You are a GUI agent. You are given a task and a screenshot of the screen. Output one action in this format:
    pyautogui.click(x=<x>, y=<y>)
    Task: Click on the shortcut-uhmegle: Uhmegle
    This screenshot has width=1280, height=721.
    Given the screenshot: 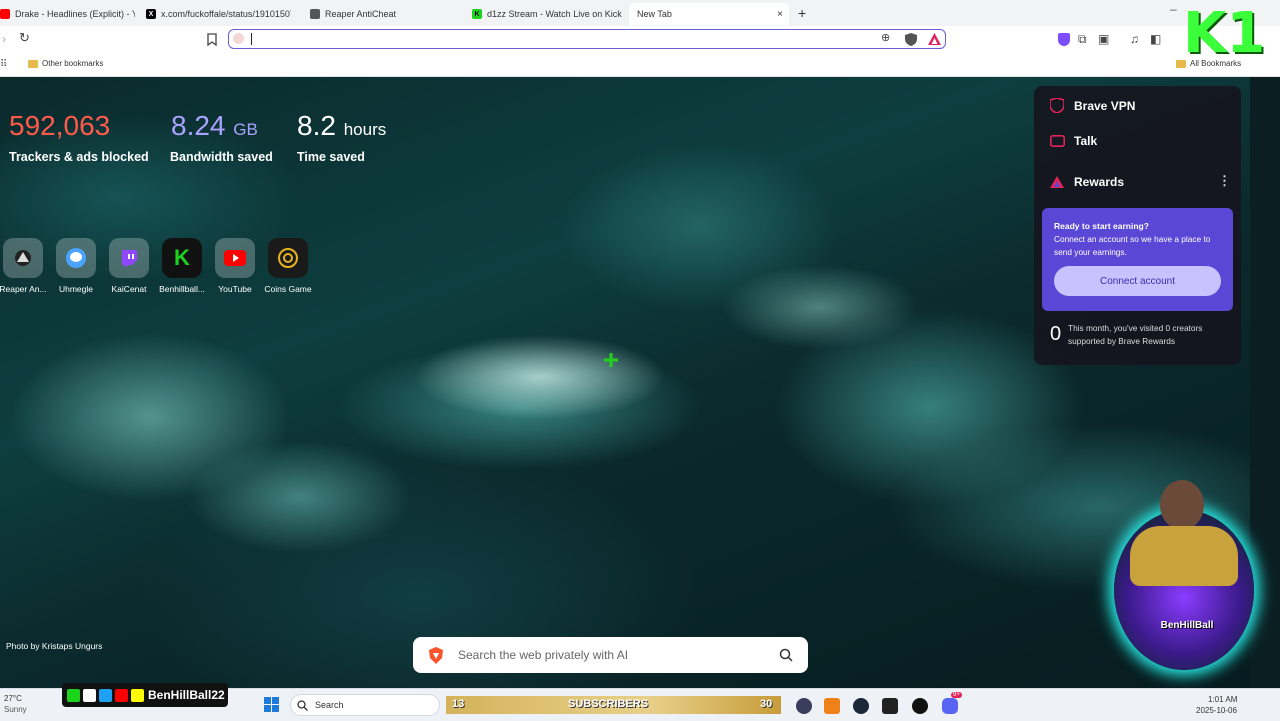 What is the action you would take?
    pyautogui.click(x=76, y=266)
    